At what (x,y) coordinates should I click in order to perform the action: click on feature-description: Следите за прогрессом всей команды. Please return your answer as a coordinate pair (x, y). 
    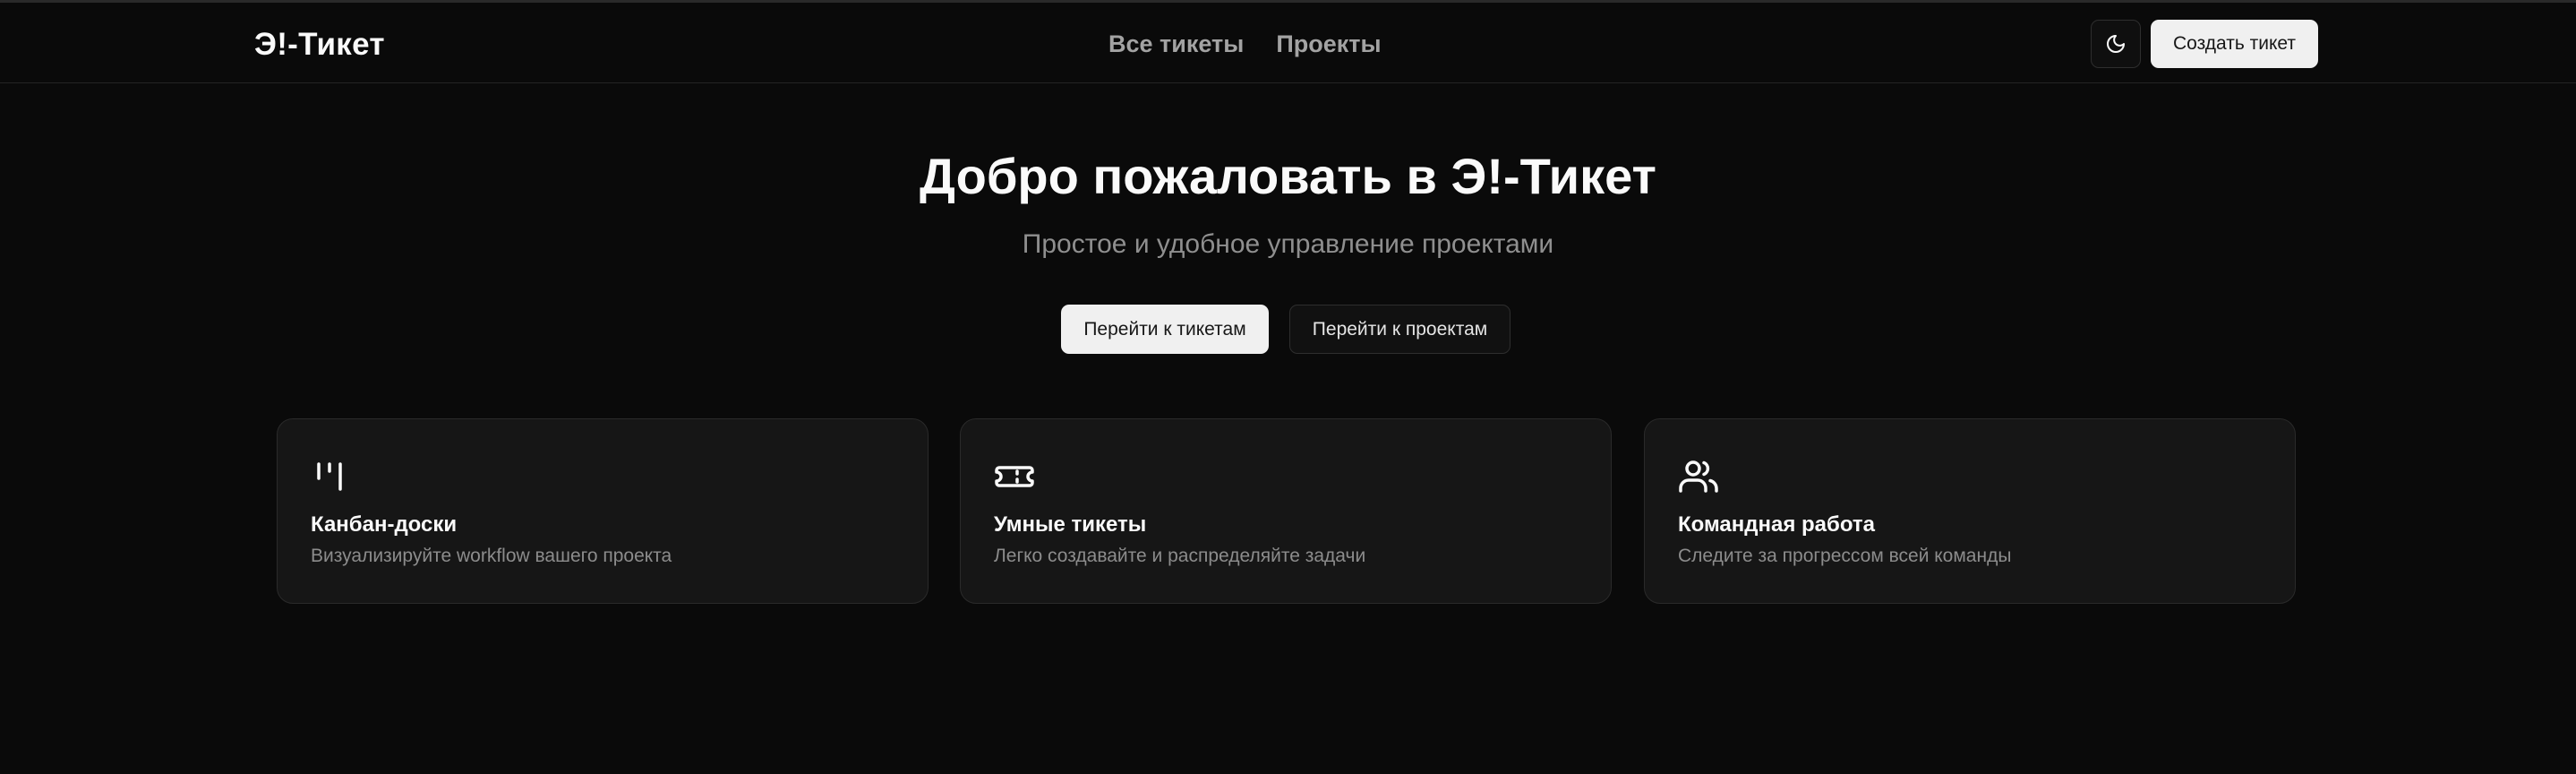
    Looking at the image, I should click on (1845, 556).